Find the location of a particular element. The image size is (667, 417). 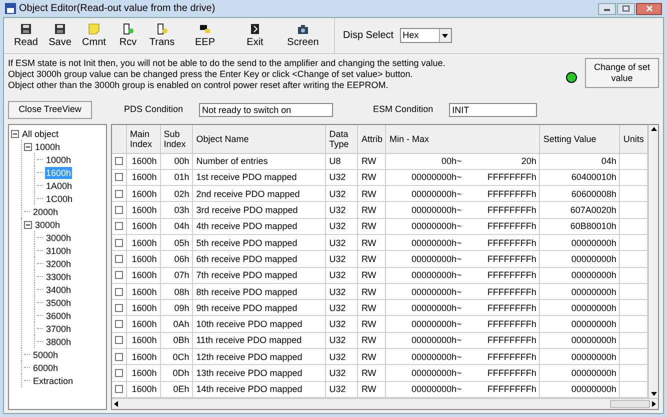

minimize-icon is located at coordinates (607, 8).